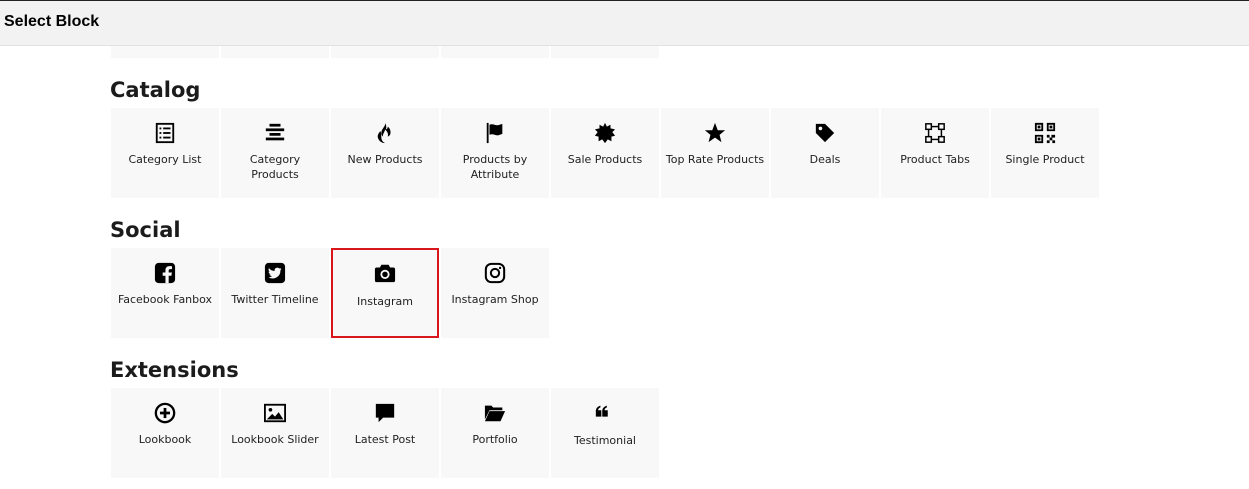  Describe the element at coordinates (385, 159) in the screenshot. I see `block-label: New Products` at that location.